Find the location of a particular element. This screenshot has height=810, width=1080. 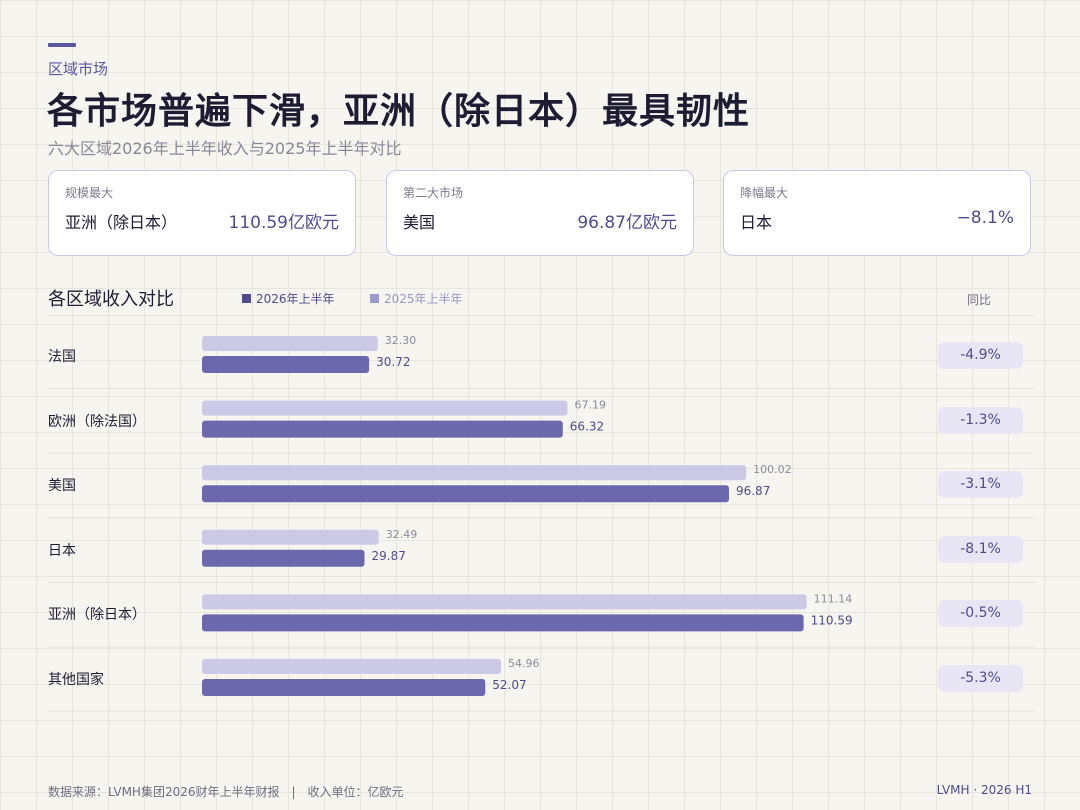

bar-label-current: 96.87 is located at coordinates (753, 491).